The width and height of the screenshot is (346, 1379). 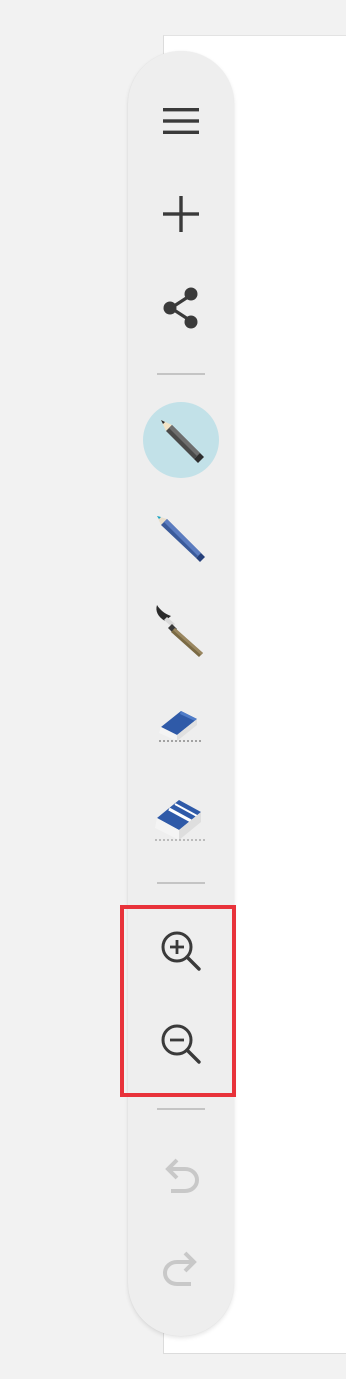 I want to click on undo-icon, so click(x=182, y=1175).